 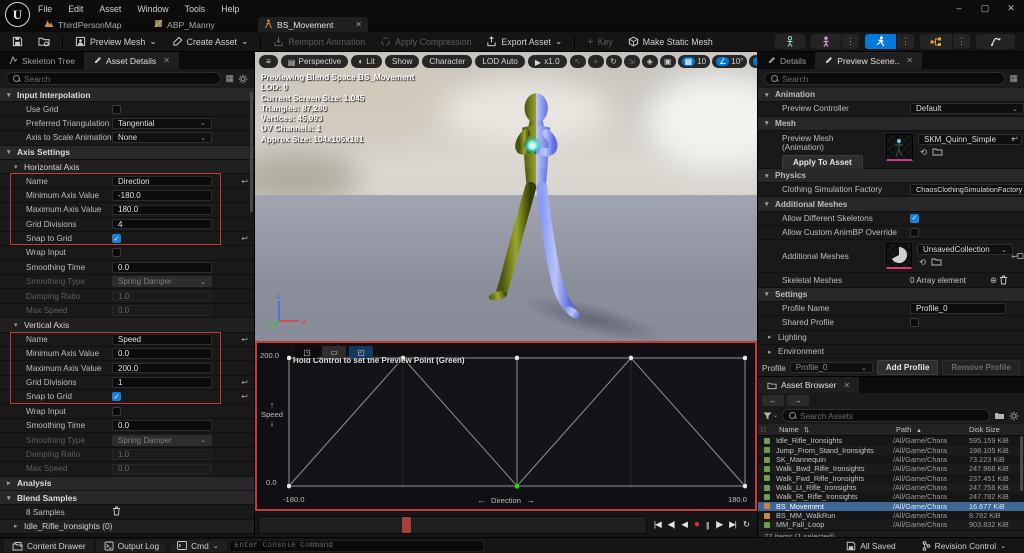 I want to click on preview-character, so click(x=539, y=208).